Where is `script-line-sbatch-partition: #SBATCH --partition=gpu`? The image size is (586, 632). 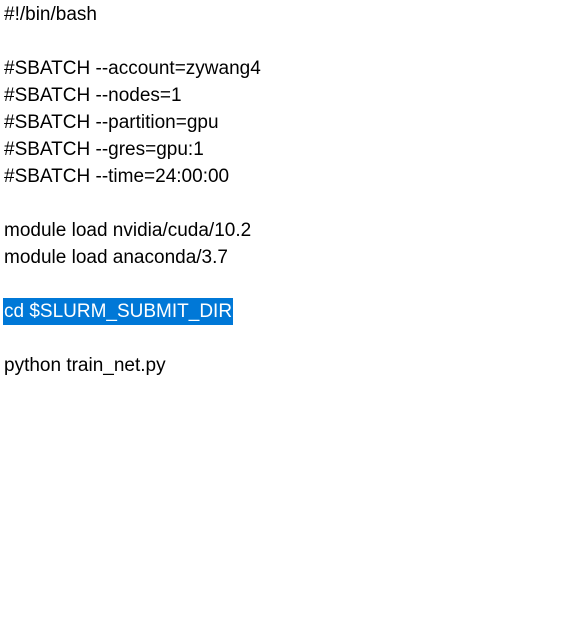
script-line-sbatch-partition: #SBATCH --partition=gpu is located at coordinates (111, 122).